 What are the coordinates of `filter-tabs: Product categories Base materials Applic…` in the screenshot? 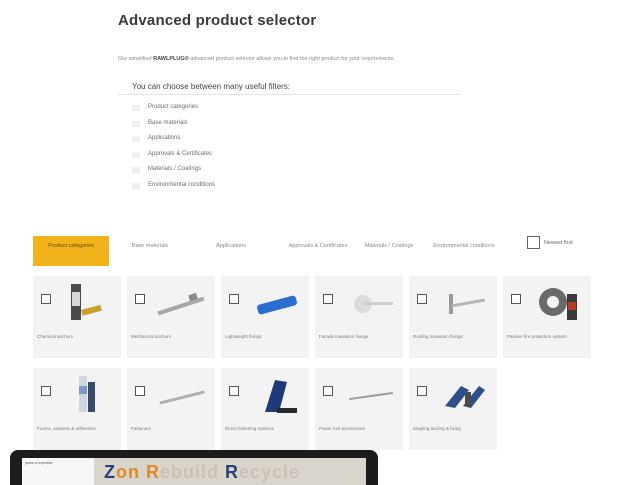 It's located at (313, 251).